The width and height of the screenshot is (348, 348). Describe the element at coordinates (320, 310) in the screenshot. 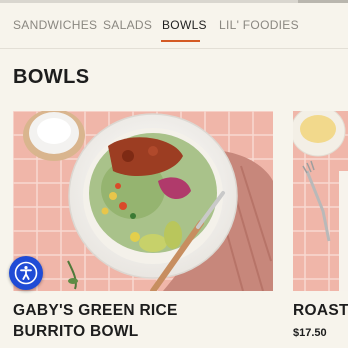

I see `menu-item-name: ROASTE` at that location.